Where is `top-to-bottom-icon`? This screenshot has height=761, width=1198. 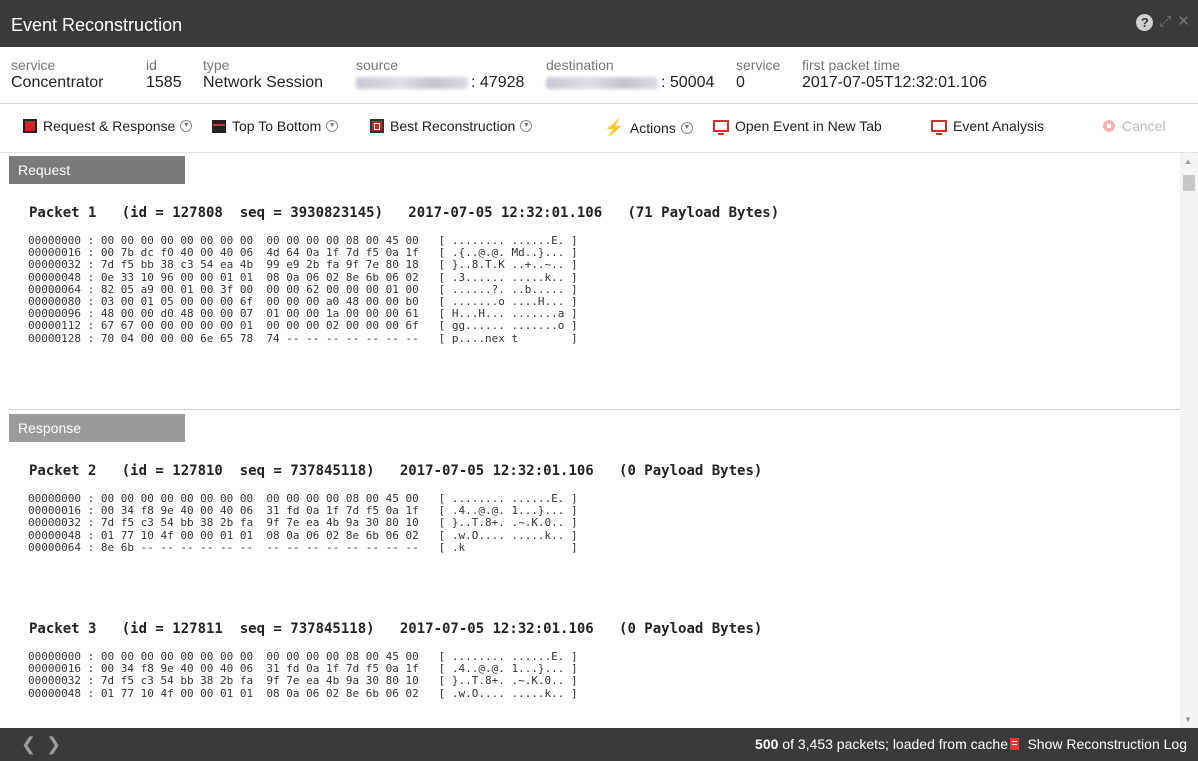
top-to-bottom-icon is located at coordinates (219, 126).